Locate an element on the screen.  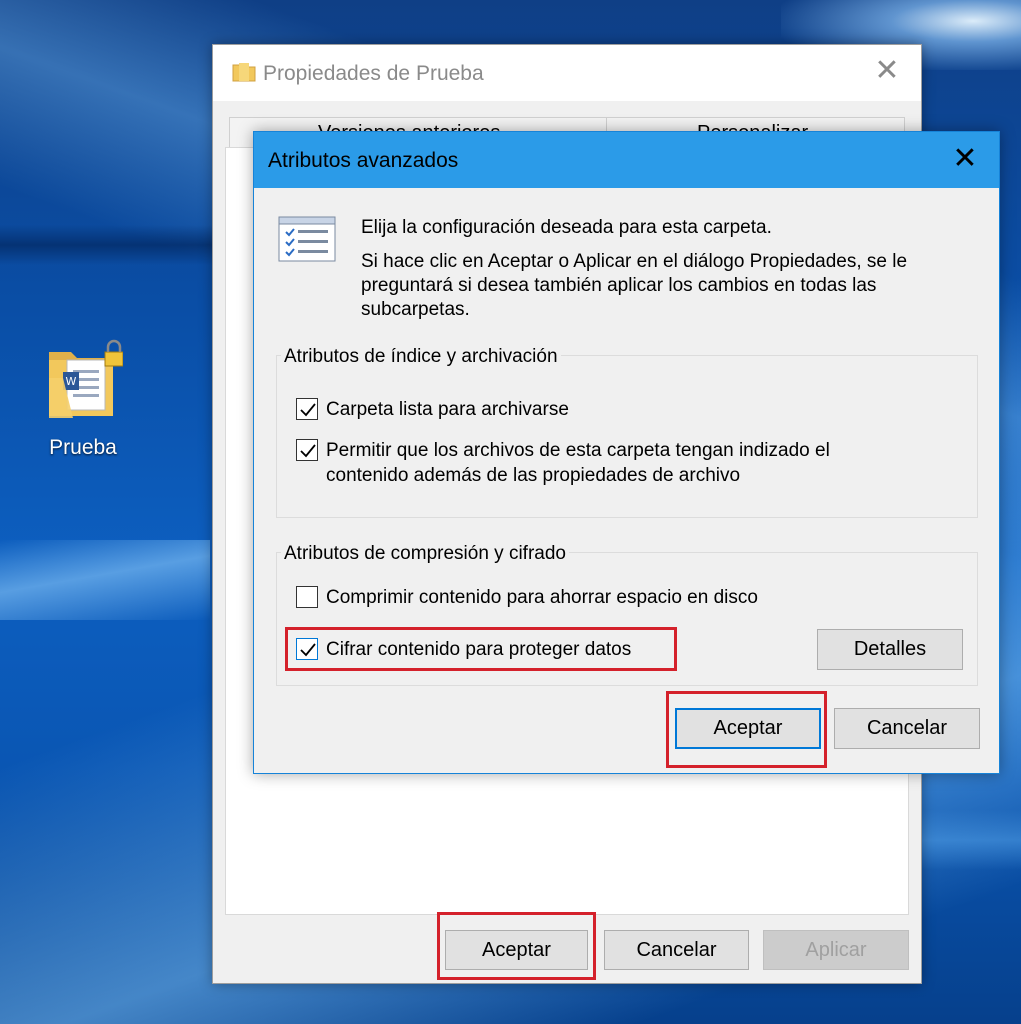
option-label: Carpeta lista para archivarse is located at coordinates (447, 409).